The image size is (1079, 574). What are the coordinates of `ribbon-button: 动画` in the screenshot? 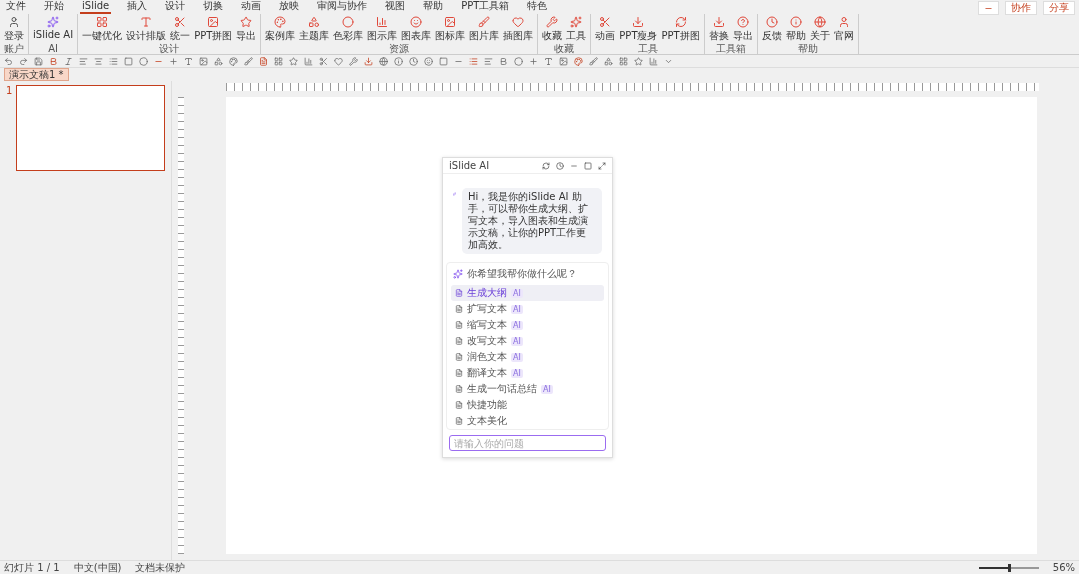 It's located at (605, 28).